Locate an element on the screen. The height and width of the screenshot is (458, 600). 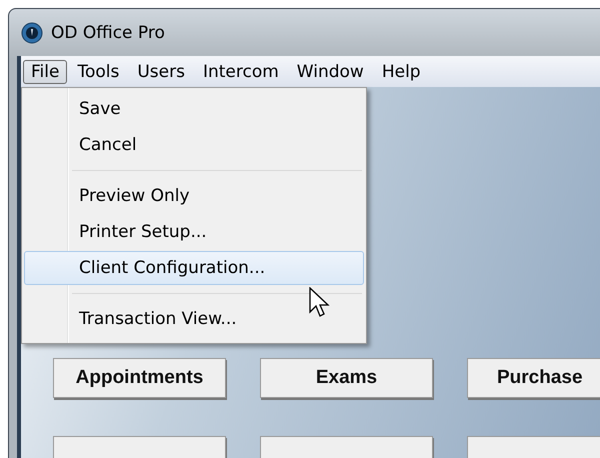
menu-item: Window is located at coordinates (330, 72).